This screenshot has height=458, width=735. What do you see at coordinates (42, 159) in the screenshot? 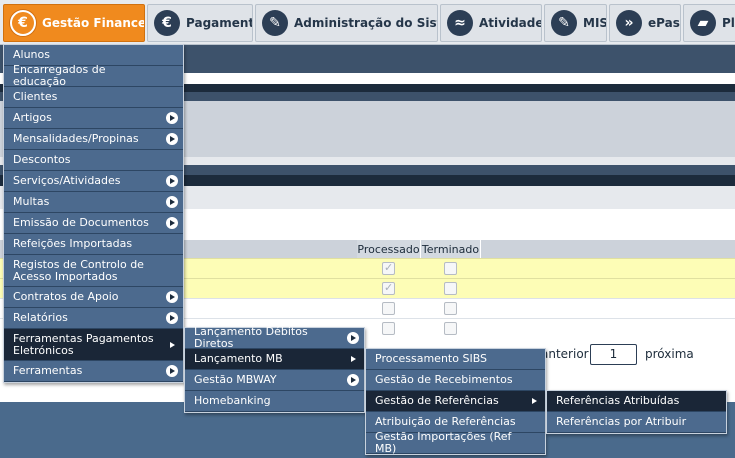
I see `menu-item-label: Descontos` at bounding box center [42, 159].